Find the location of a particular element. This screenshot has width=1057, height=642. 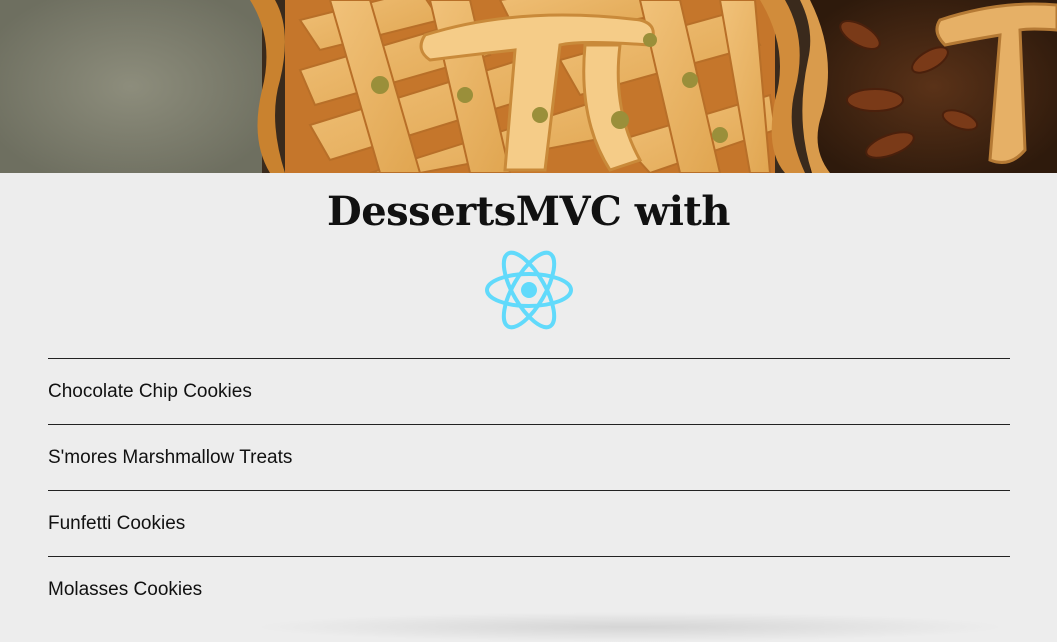

dessert-name: S'mores Marshmallow Treats is located at coordinates (170, 457).